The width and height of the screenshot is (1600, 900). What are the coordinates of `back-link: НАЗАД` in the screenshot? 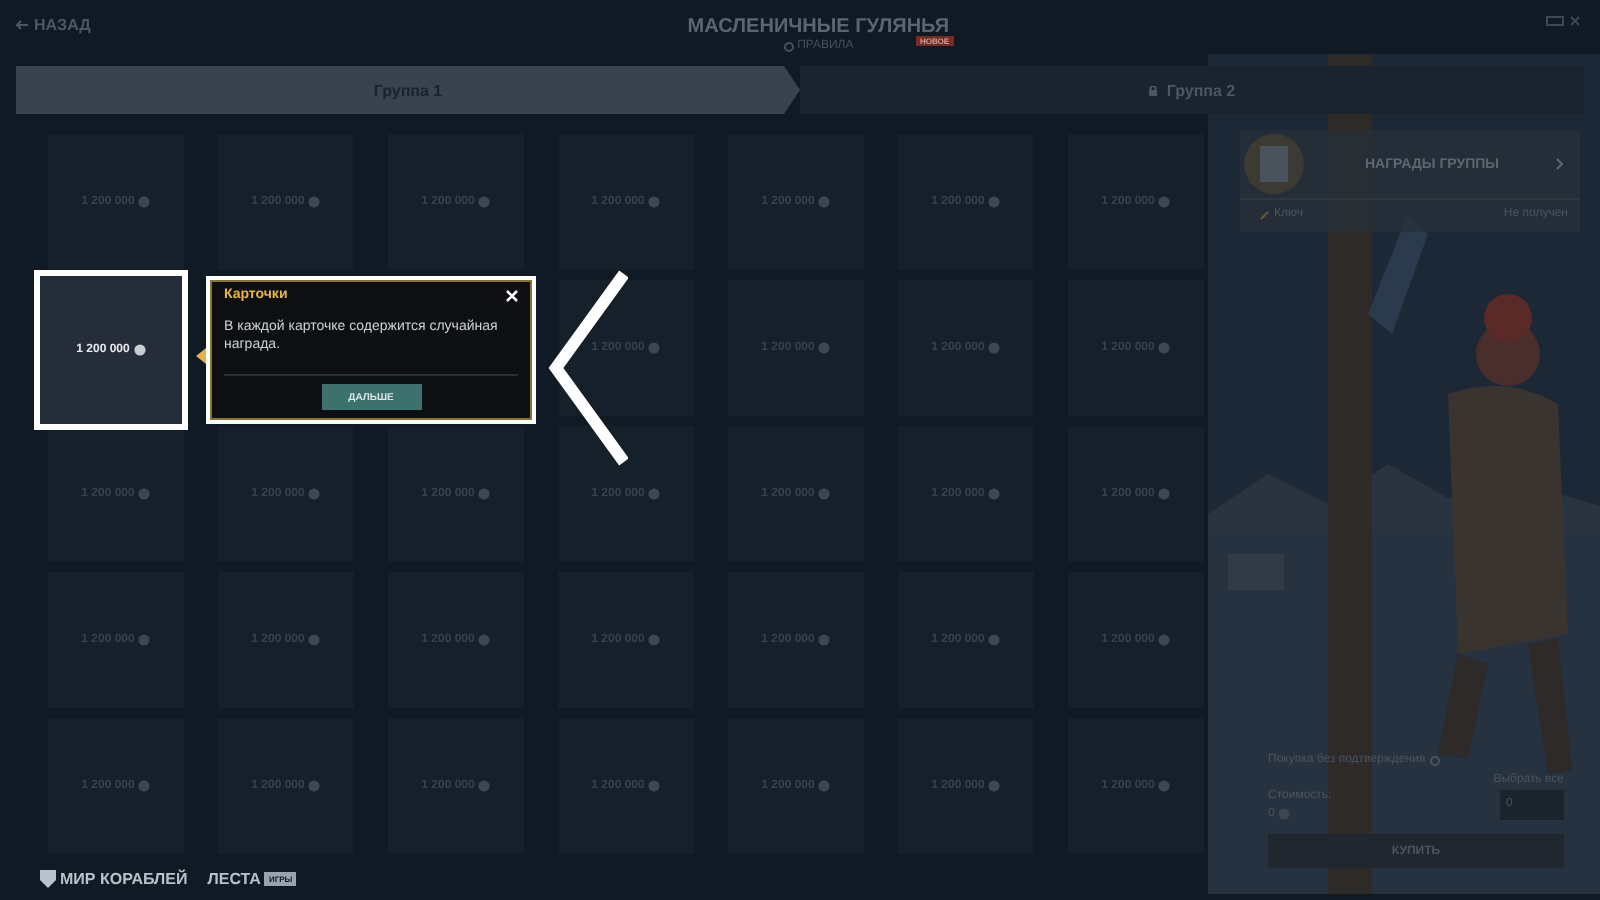 It's located at (53, 25).